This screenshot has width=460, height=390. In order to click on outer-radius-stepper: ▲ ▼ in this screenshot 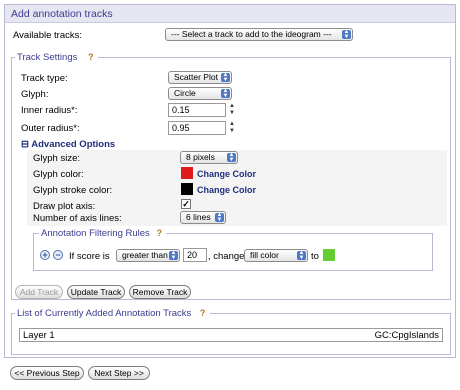, I will do `click(232, 128)`.